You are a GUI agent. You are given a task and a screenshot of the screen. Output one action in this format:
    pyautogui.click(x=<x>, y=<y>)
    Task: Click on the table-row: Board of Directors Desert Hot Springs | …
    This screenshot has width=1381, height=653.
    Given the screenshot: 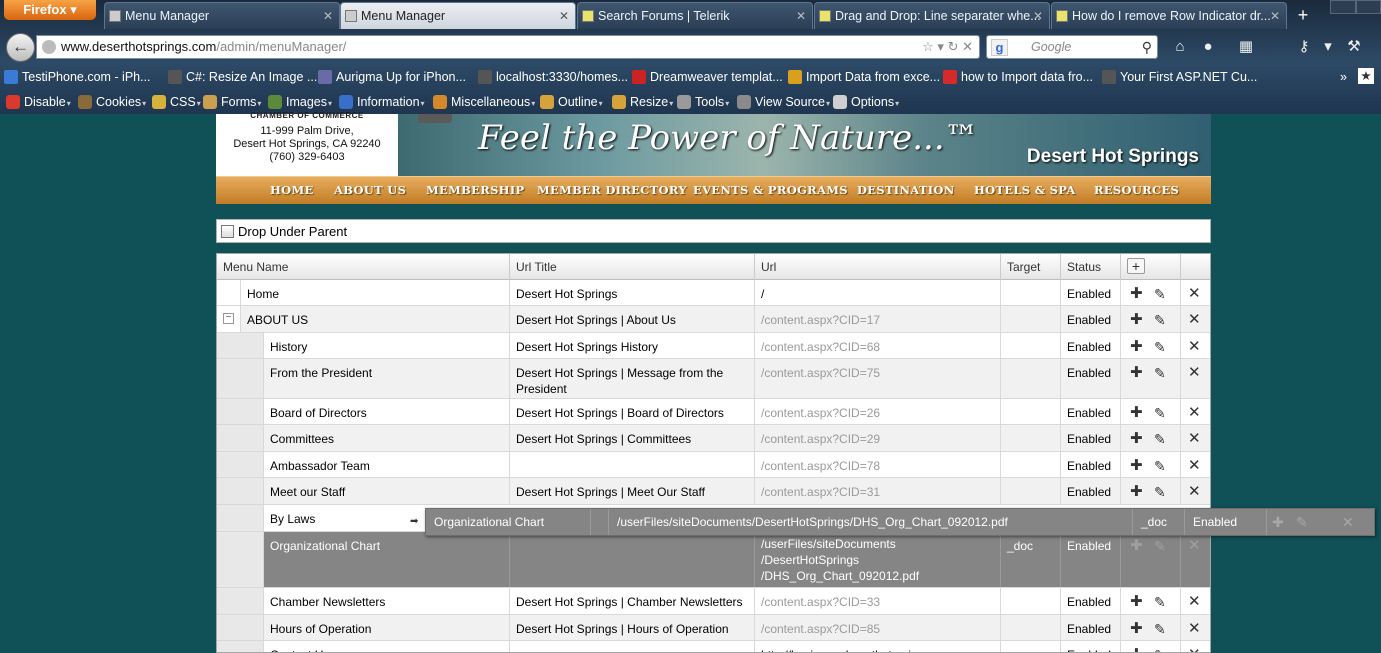 What is the action you would take?
    pyautogui.click(x=713, y=412)
    